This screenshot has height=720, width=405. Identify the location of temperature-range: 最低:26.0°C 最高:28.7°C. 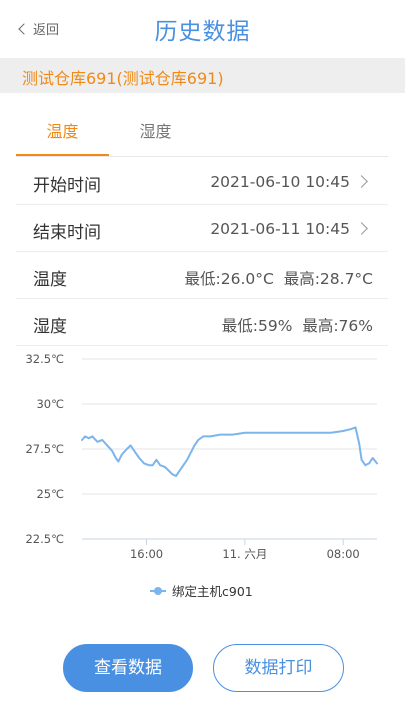
(278, 279).